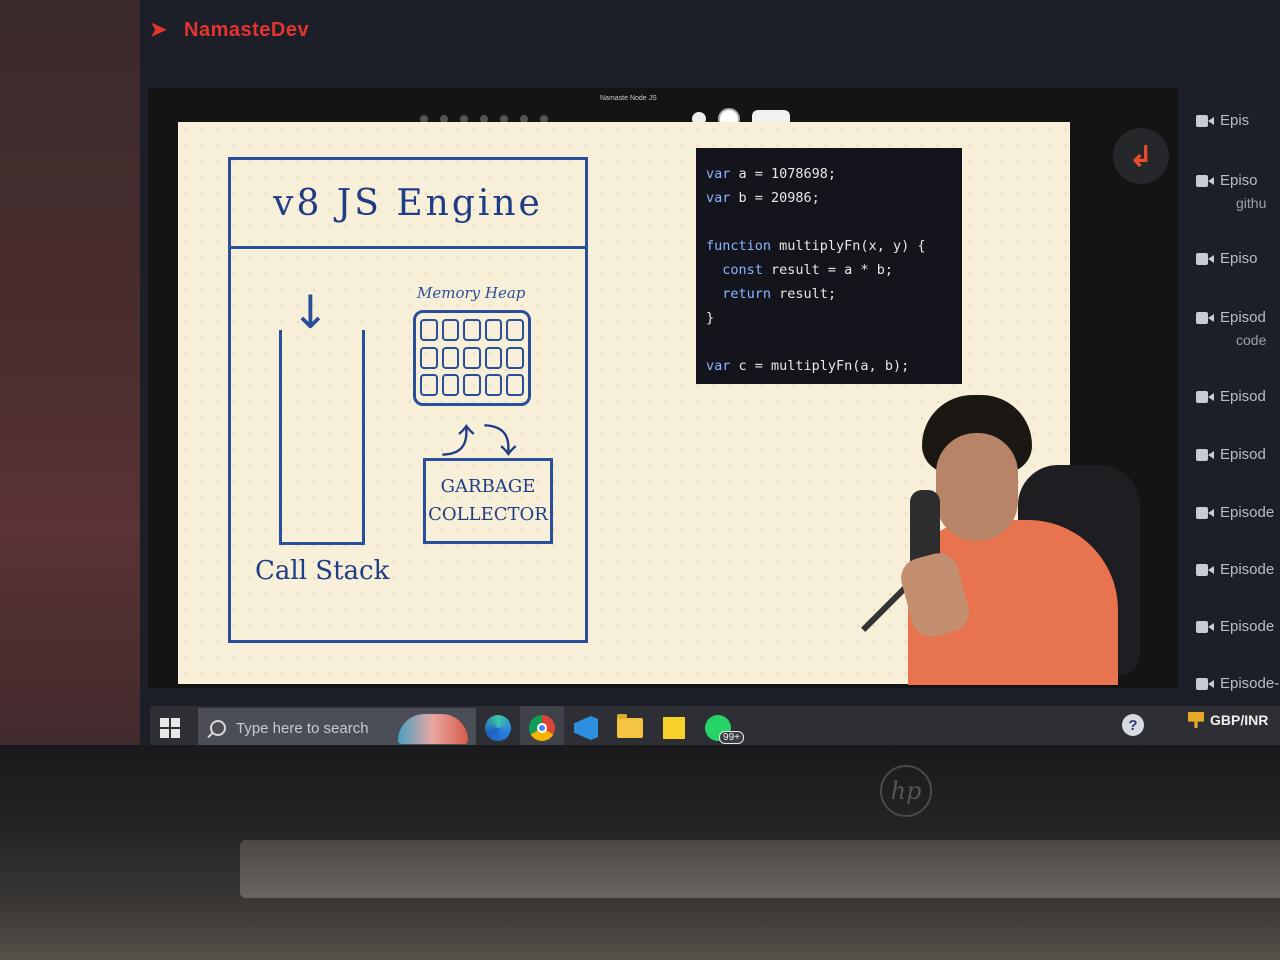 Image resolution: width=1280 pixels, height=960 pixels. What do you see at coordinates (1231, 191) in the screenshot?
I see `episode-item: Episo githu` at bounding box center [1231, 191].